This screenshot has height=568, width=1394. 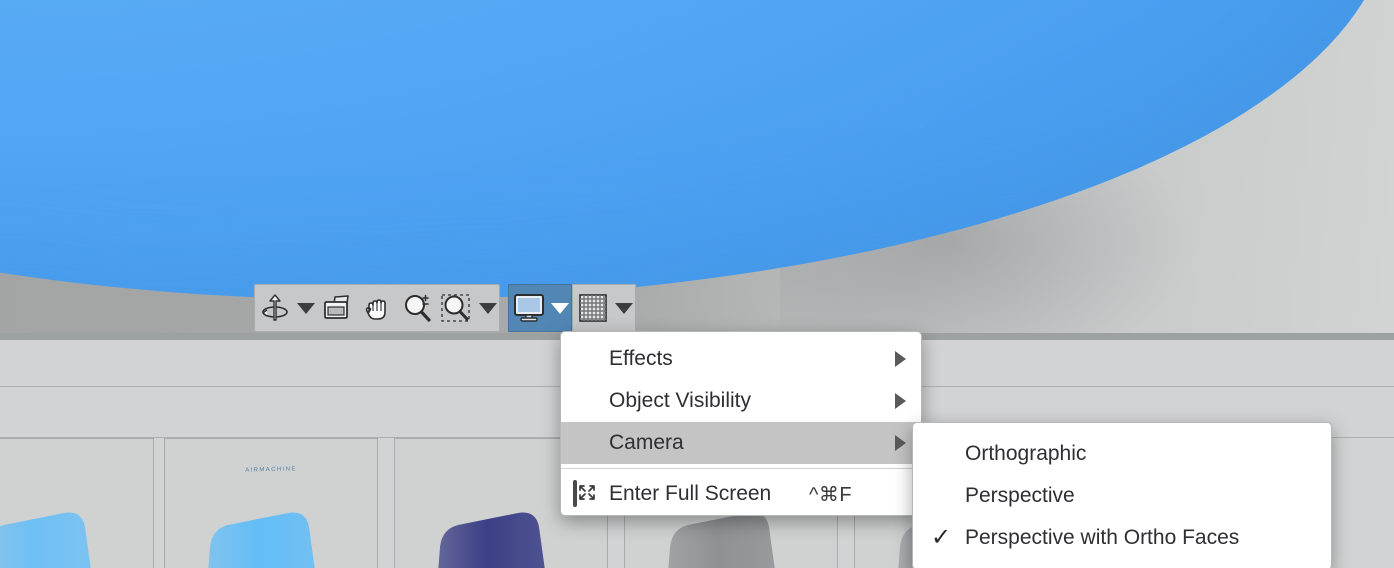 I want to click on orbit-dropdown, so click(x=306, y=308).